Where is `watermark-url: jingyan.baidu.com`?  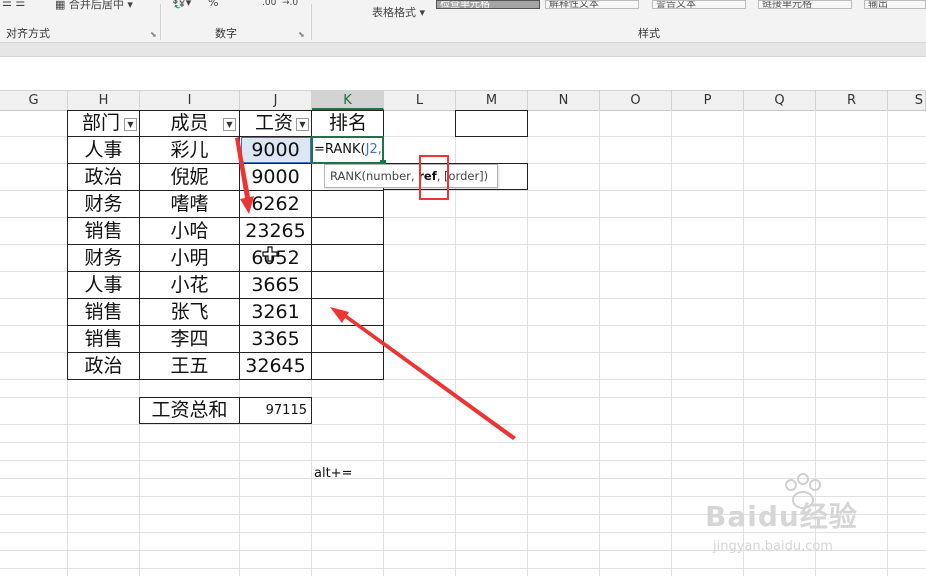 watermark-url: jingyan.baidu.com is located at coordinates (773, 546).